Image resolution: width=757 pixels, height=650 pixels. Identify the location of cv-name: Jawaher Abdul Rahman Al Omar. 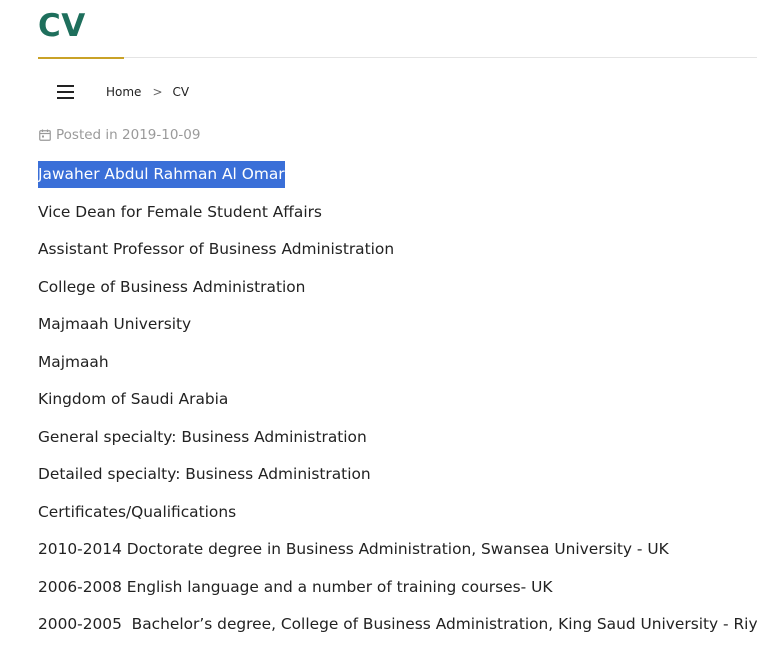
(395, 175).